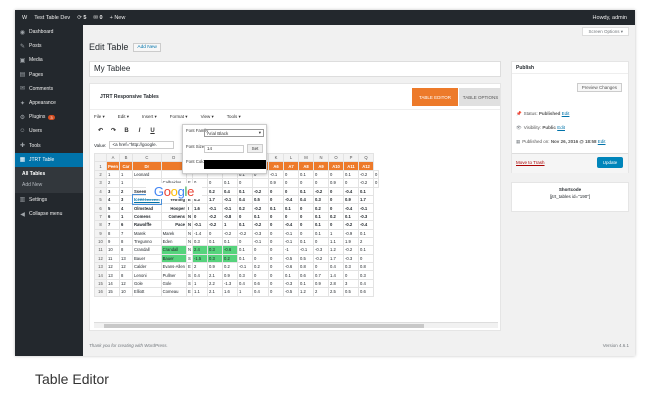 Image resolution: width=650 pixels, height=405 pixels. What do you see at coordinates (261, 183) in the screenshot?
I see `grid-cell` at bounding box center [261, 183].